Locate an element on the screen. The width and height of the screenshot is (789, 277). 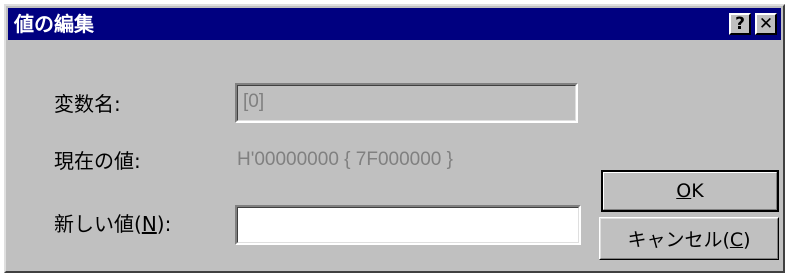
help-button: ? is located at coordinates (740, 24).